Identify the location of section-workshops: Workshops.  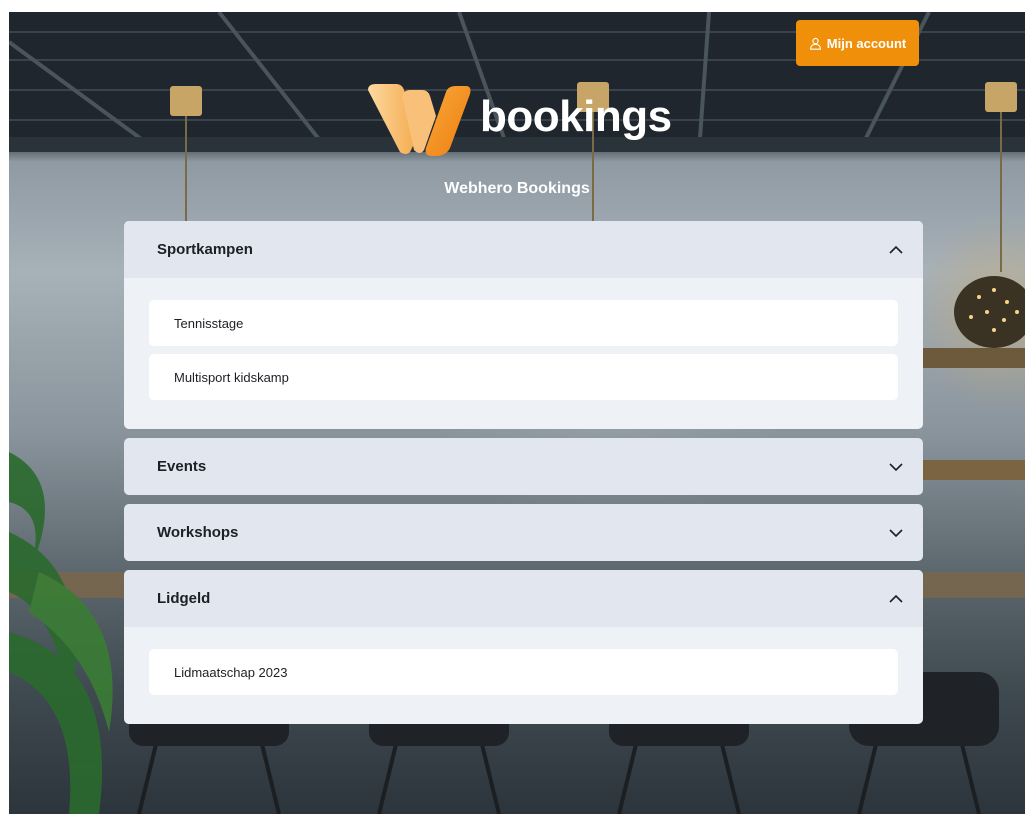
(523, 532).